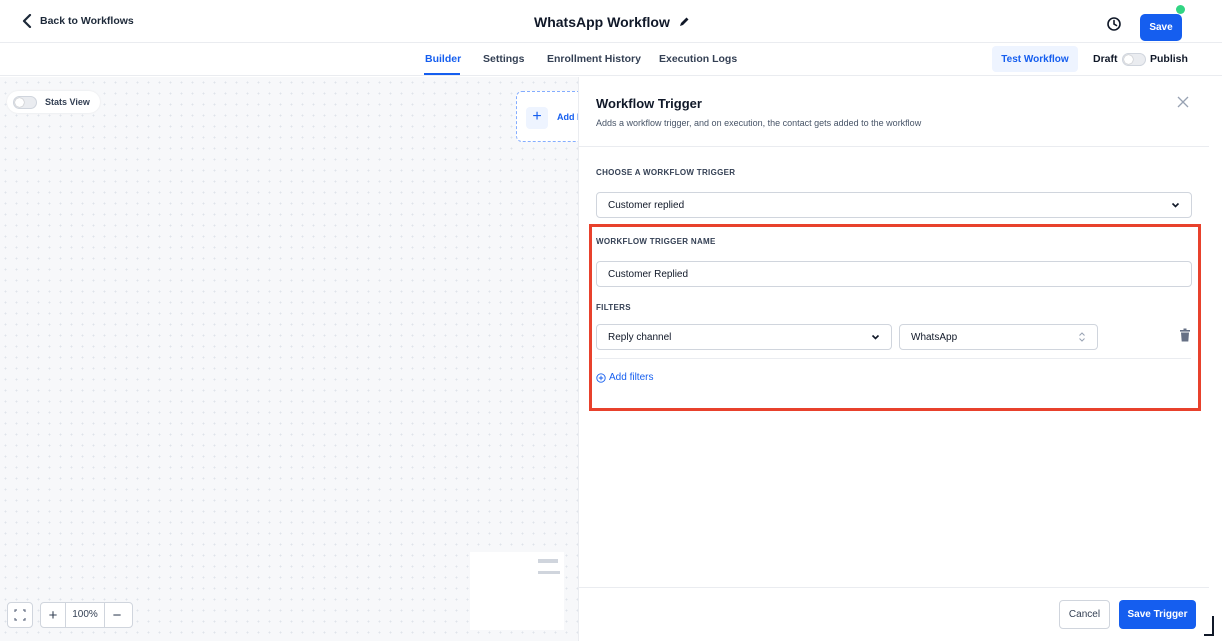 This screenshot has width=1222, height=641. Describe the element at coordinates (1035, 59) in the screenshot. I see `test-workflow-button: Test Workflow` at that location.